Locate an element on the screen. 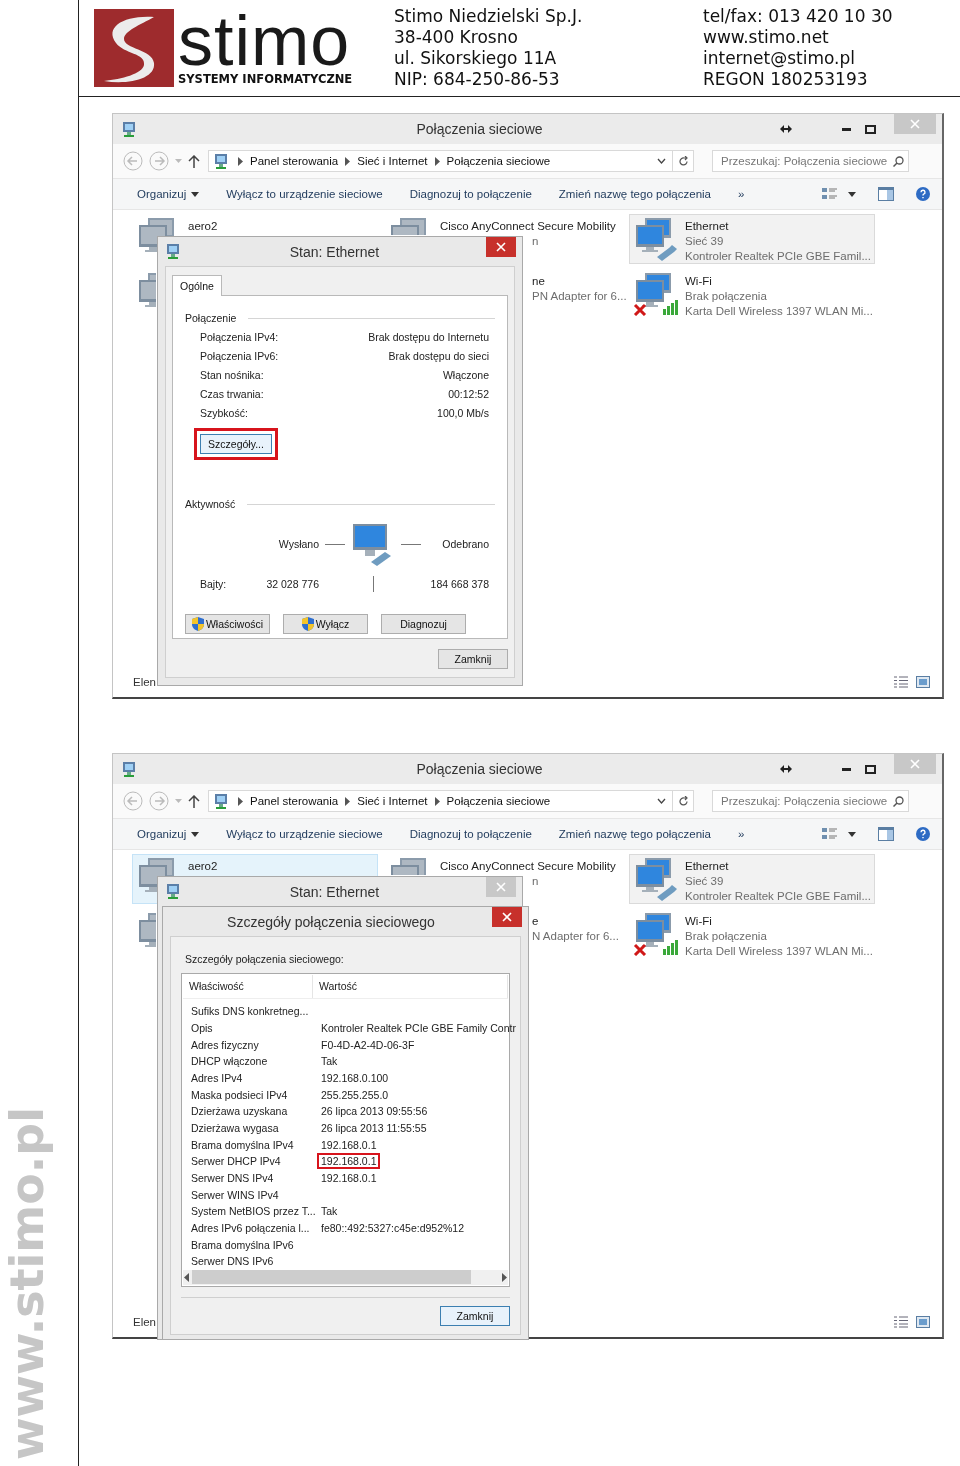  table-cell-text: Dzierżawa wygasa is located at coordinates (235, 1128).